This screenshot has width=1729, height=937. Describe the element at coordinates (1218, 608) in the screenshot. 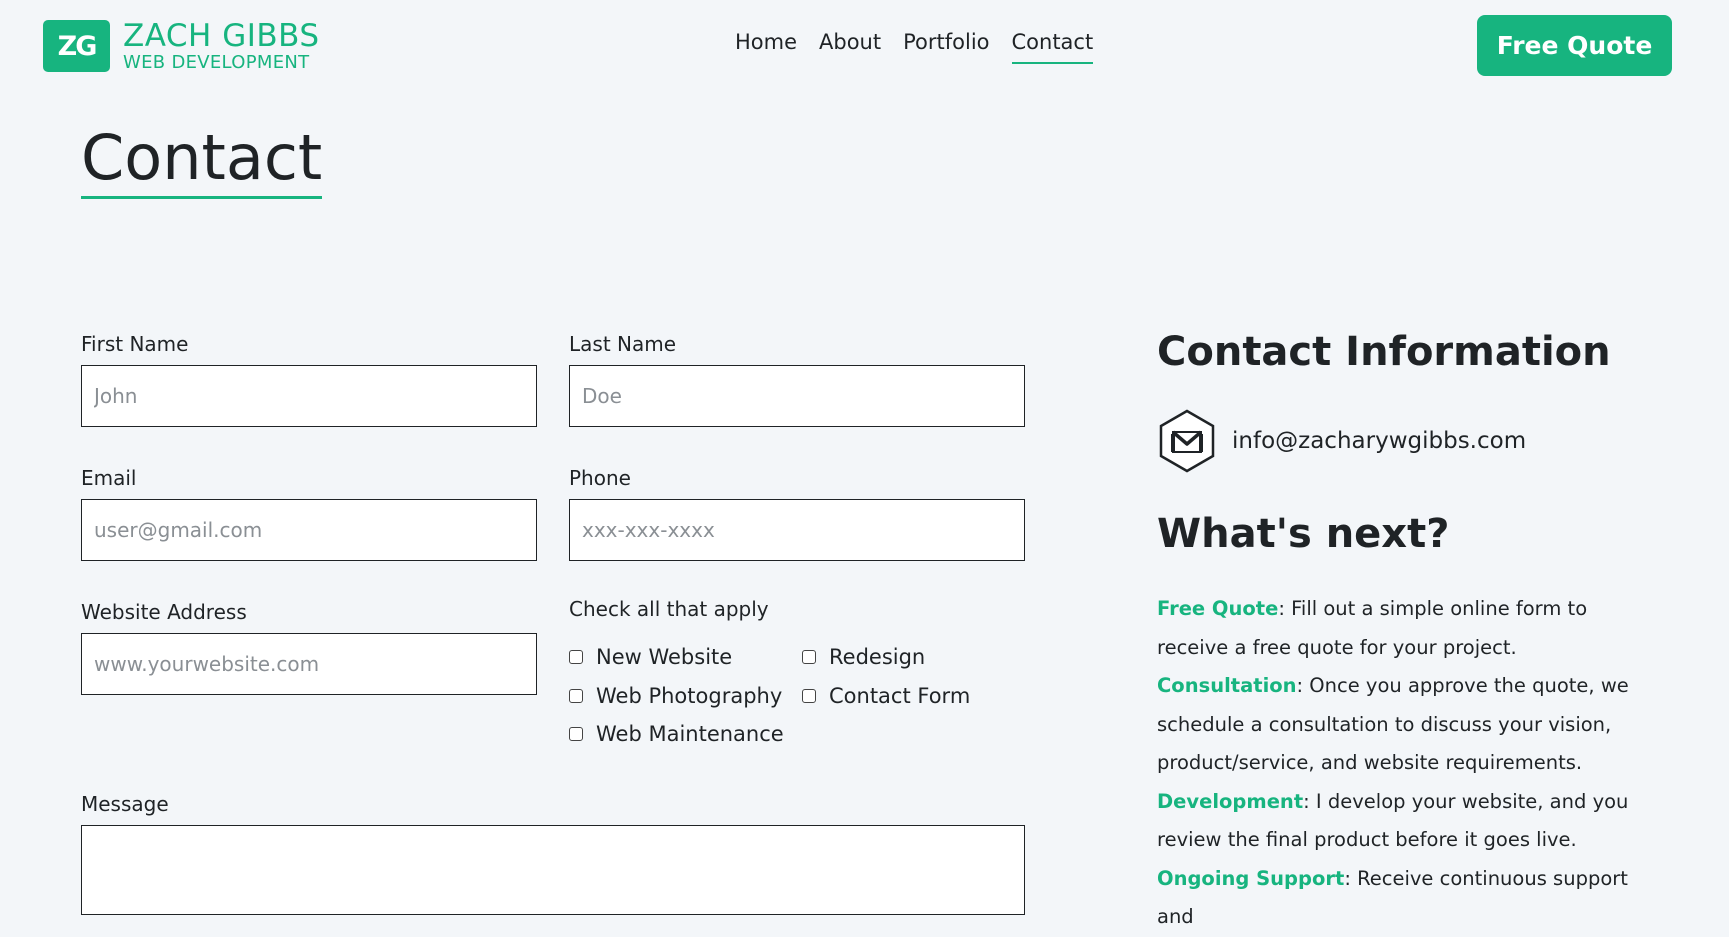

I see `step-name: Free Quote` at that location.